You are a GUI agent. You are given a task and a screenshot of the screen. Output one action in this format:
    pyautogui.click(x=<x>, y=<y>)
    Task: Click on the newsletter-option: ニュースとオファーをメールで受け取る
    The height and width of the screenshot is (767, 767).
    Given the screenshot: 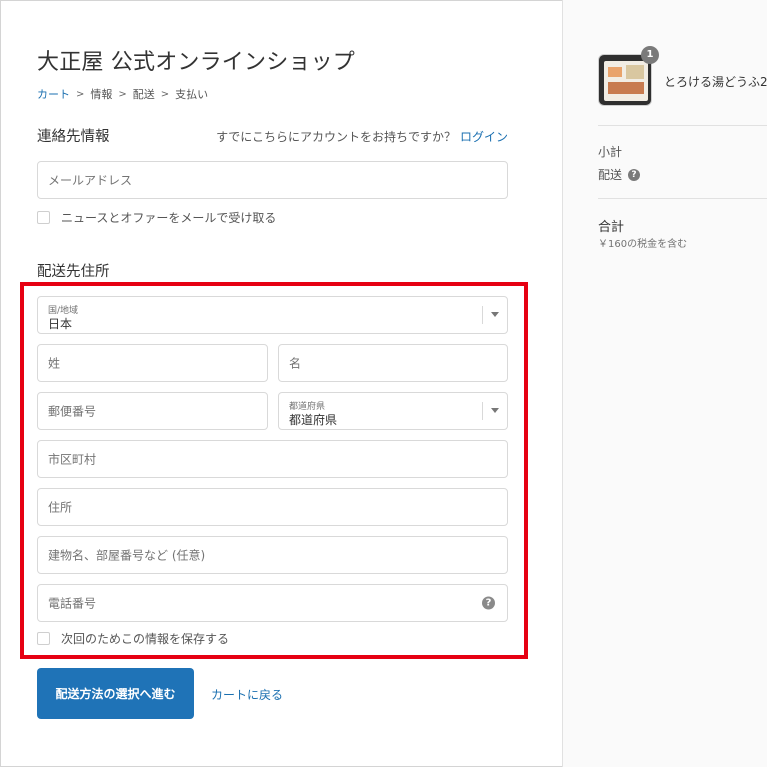 What is the action you would take?
    pyautogui.click(x=156, y=217)
    